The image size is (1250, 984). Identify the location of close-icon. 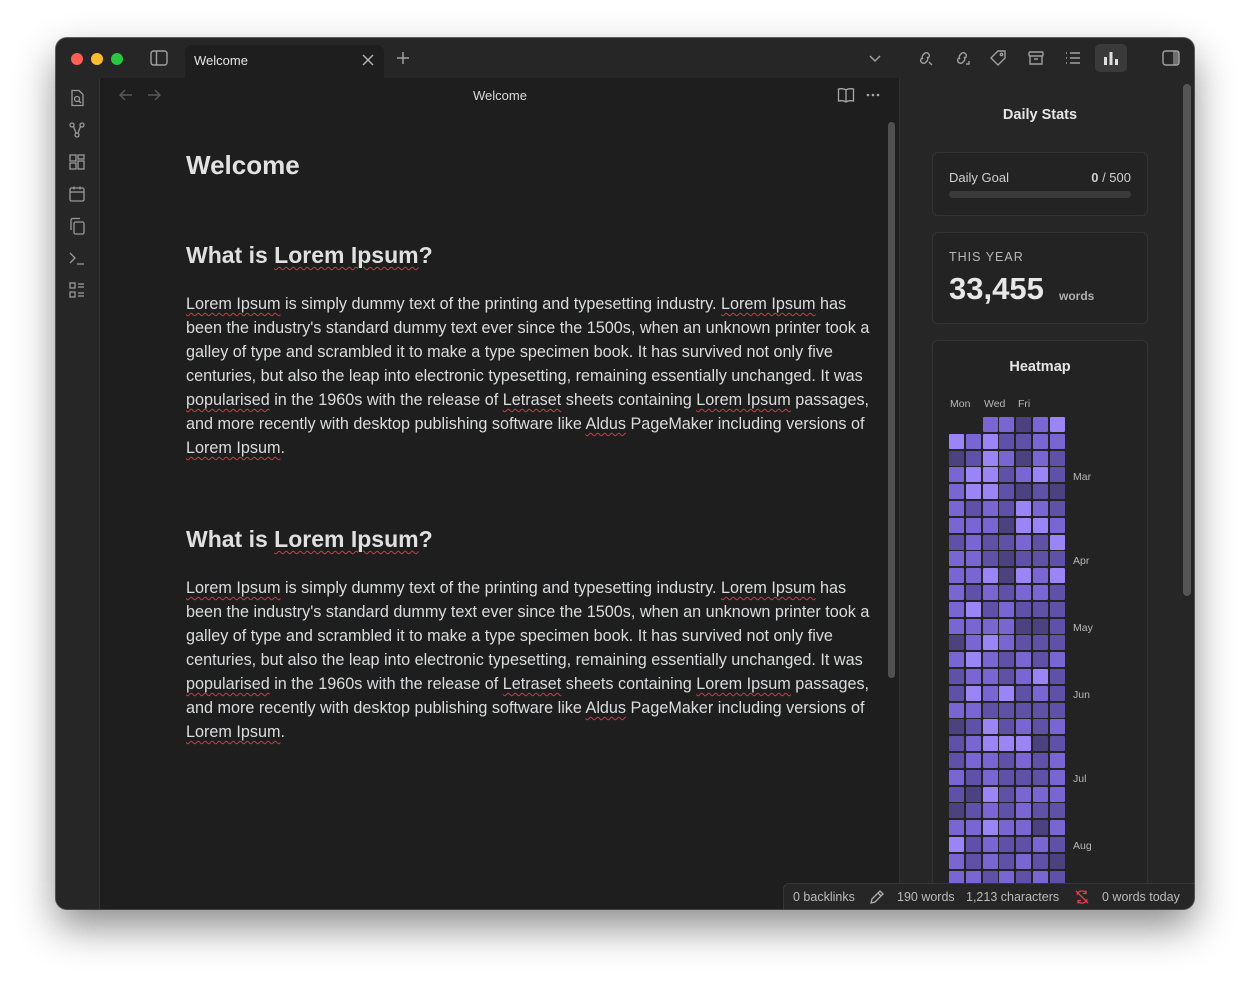
(368, 60).